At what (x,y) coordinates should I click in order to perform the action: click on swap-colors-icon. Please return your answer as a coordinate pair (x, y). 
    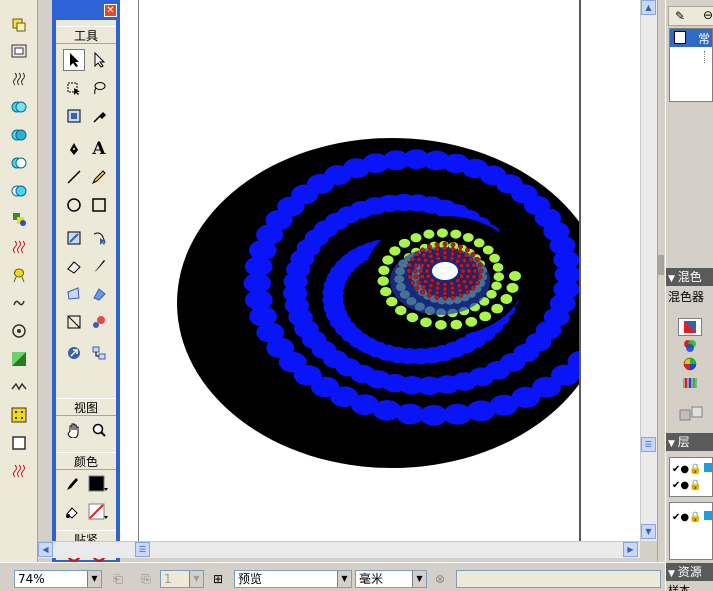
    Looking at the image, I should click on (692, 413).